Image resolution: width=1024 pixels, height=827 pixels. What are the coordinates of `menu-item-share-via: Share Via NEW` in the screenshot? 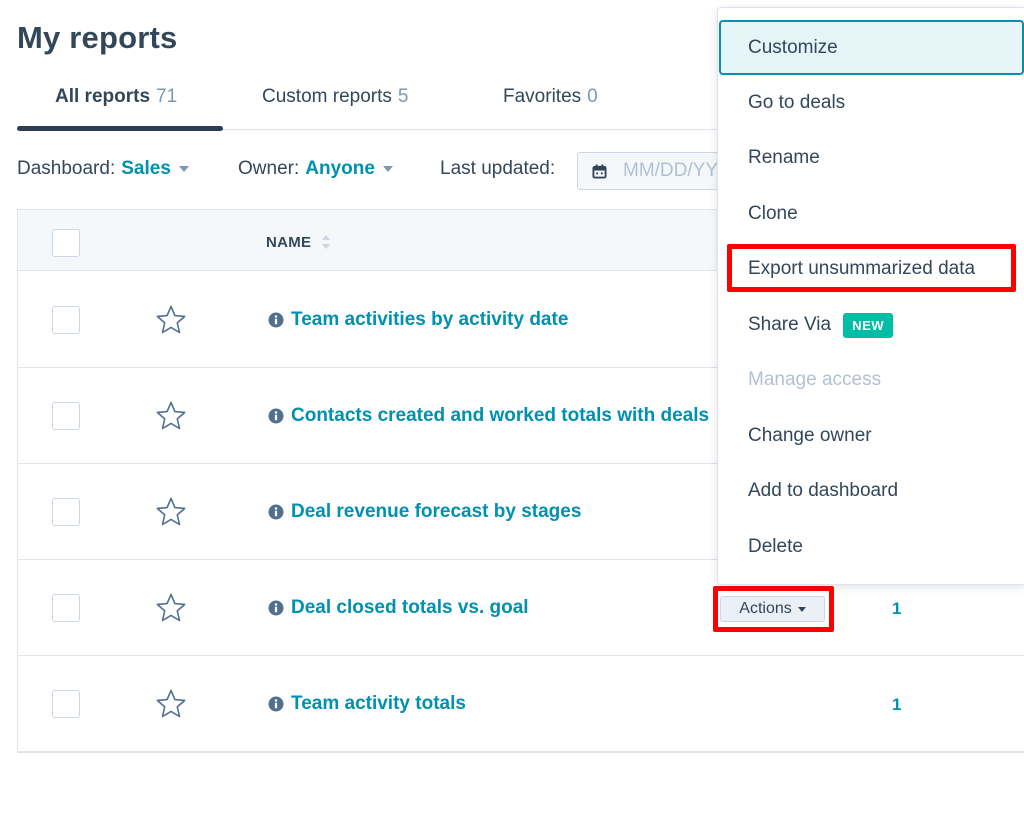 It's located at (871, 325).